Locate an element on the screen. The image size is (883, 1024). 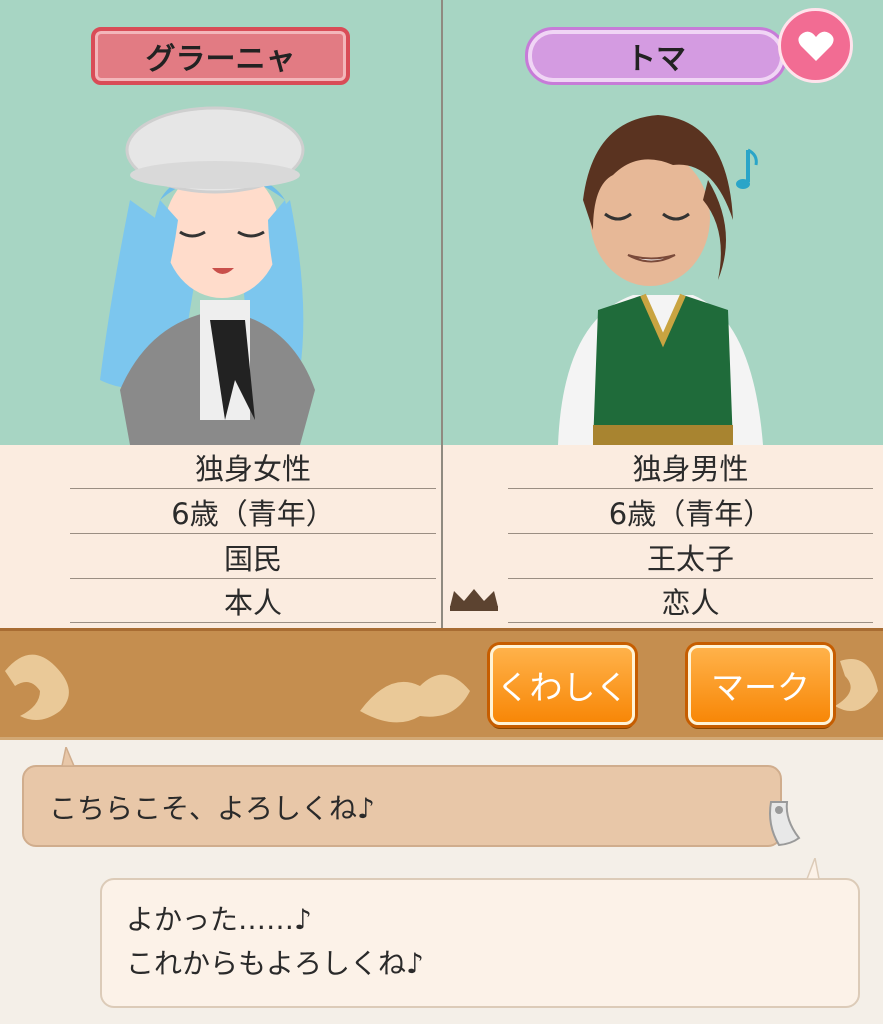
right-relation: 恋人 is located at coordinates (690, 601).